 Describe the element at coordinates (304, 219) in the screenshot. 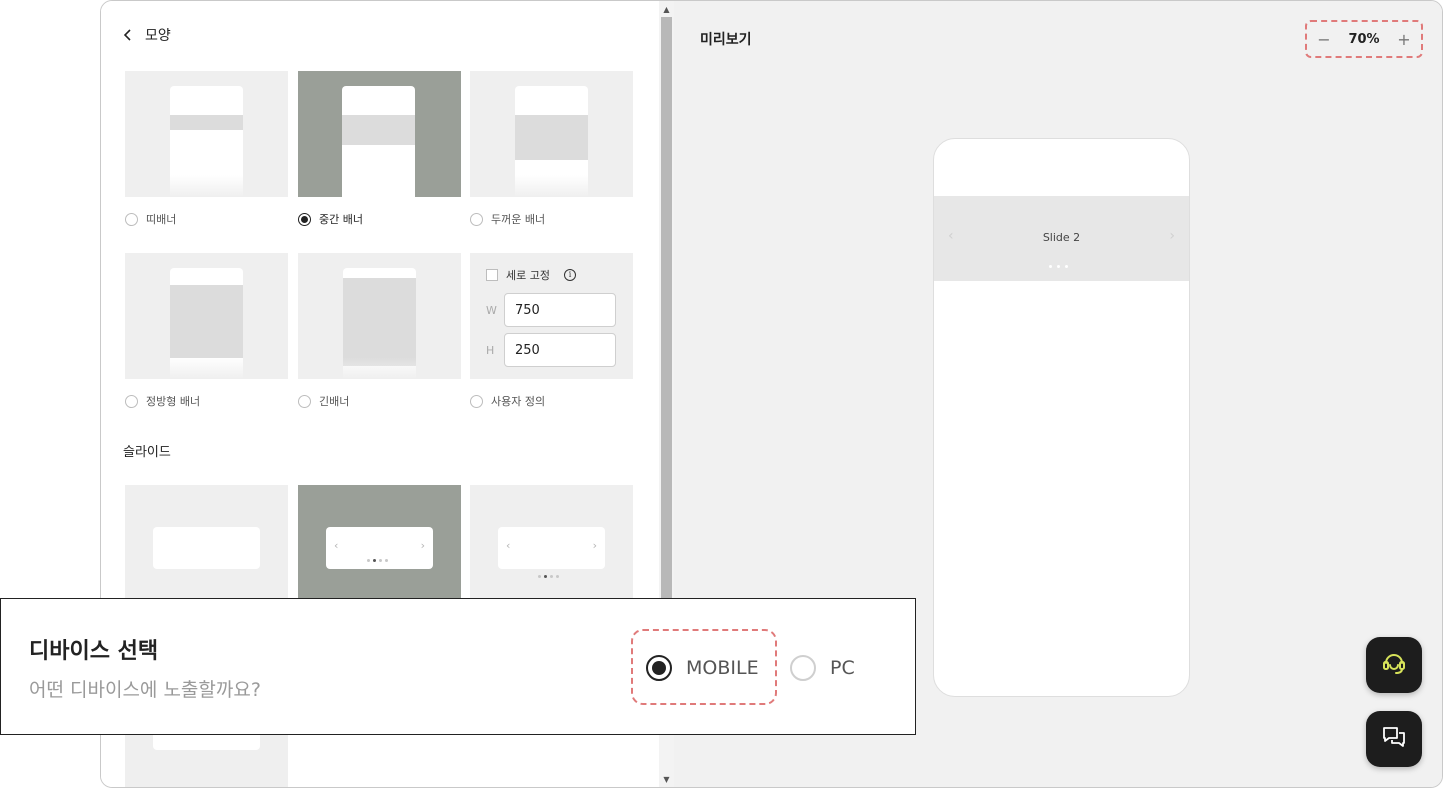

I see `radio-middle-banner` at that location.